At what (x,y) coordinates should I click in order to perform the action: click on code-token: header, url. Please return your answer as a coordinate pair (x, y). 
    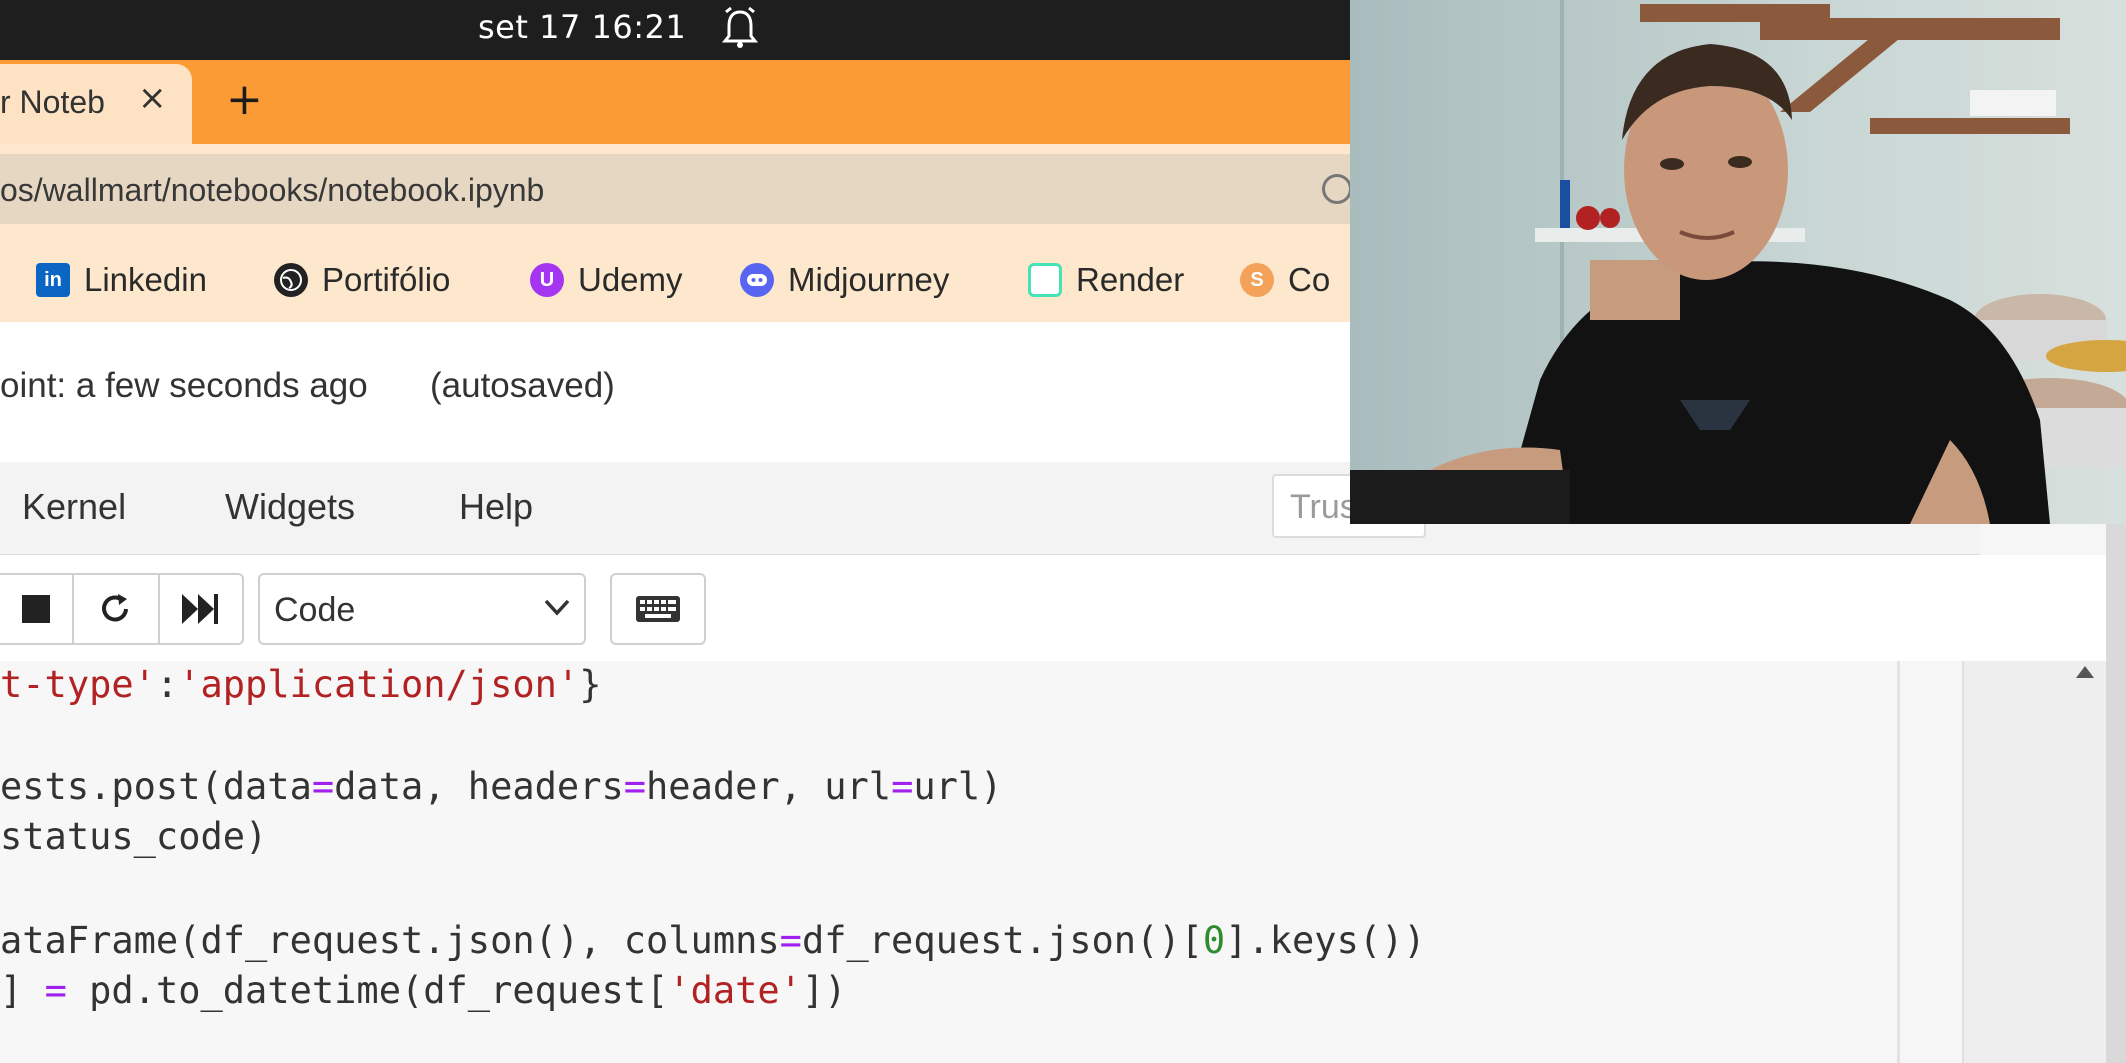
    Looking at the image, I should click on (769, 786).